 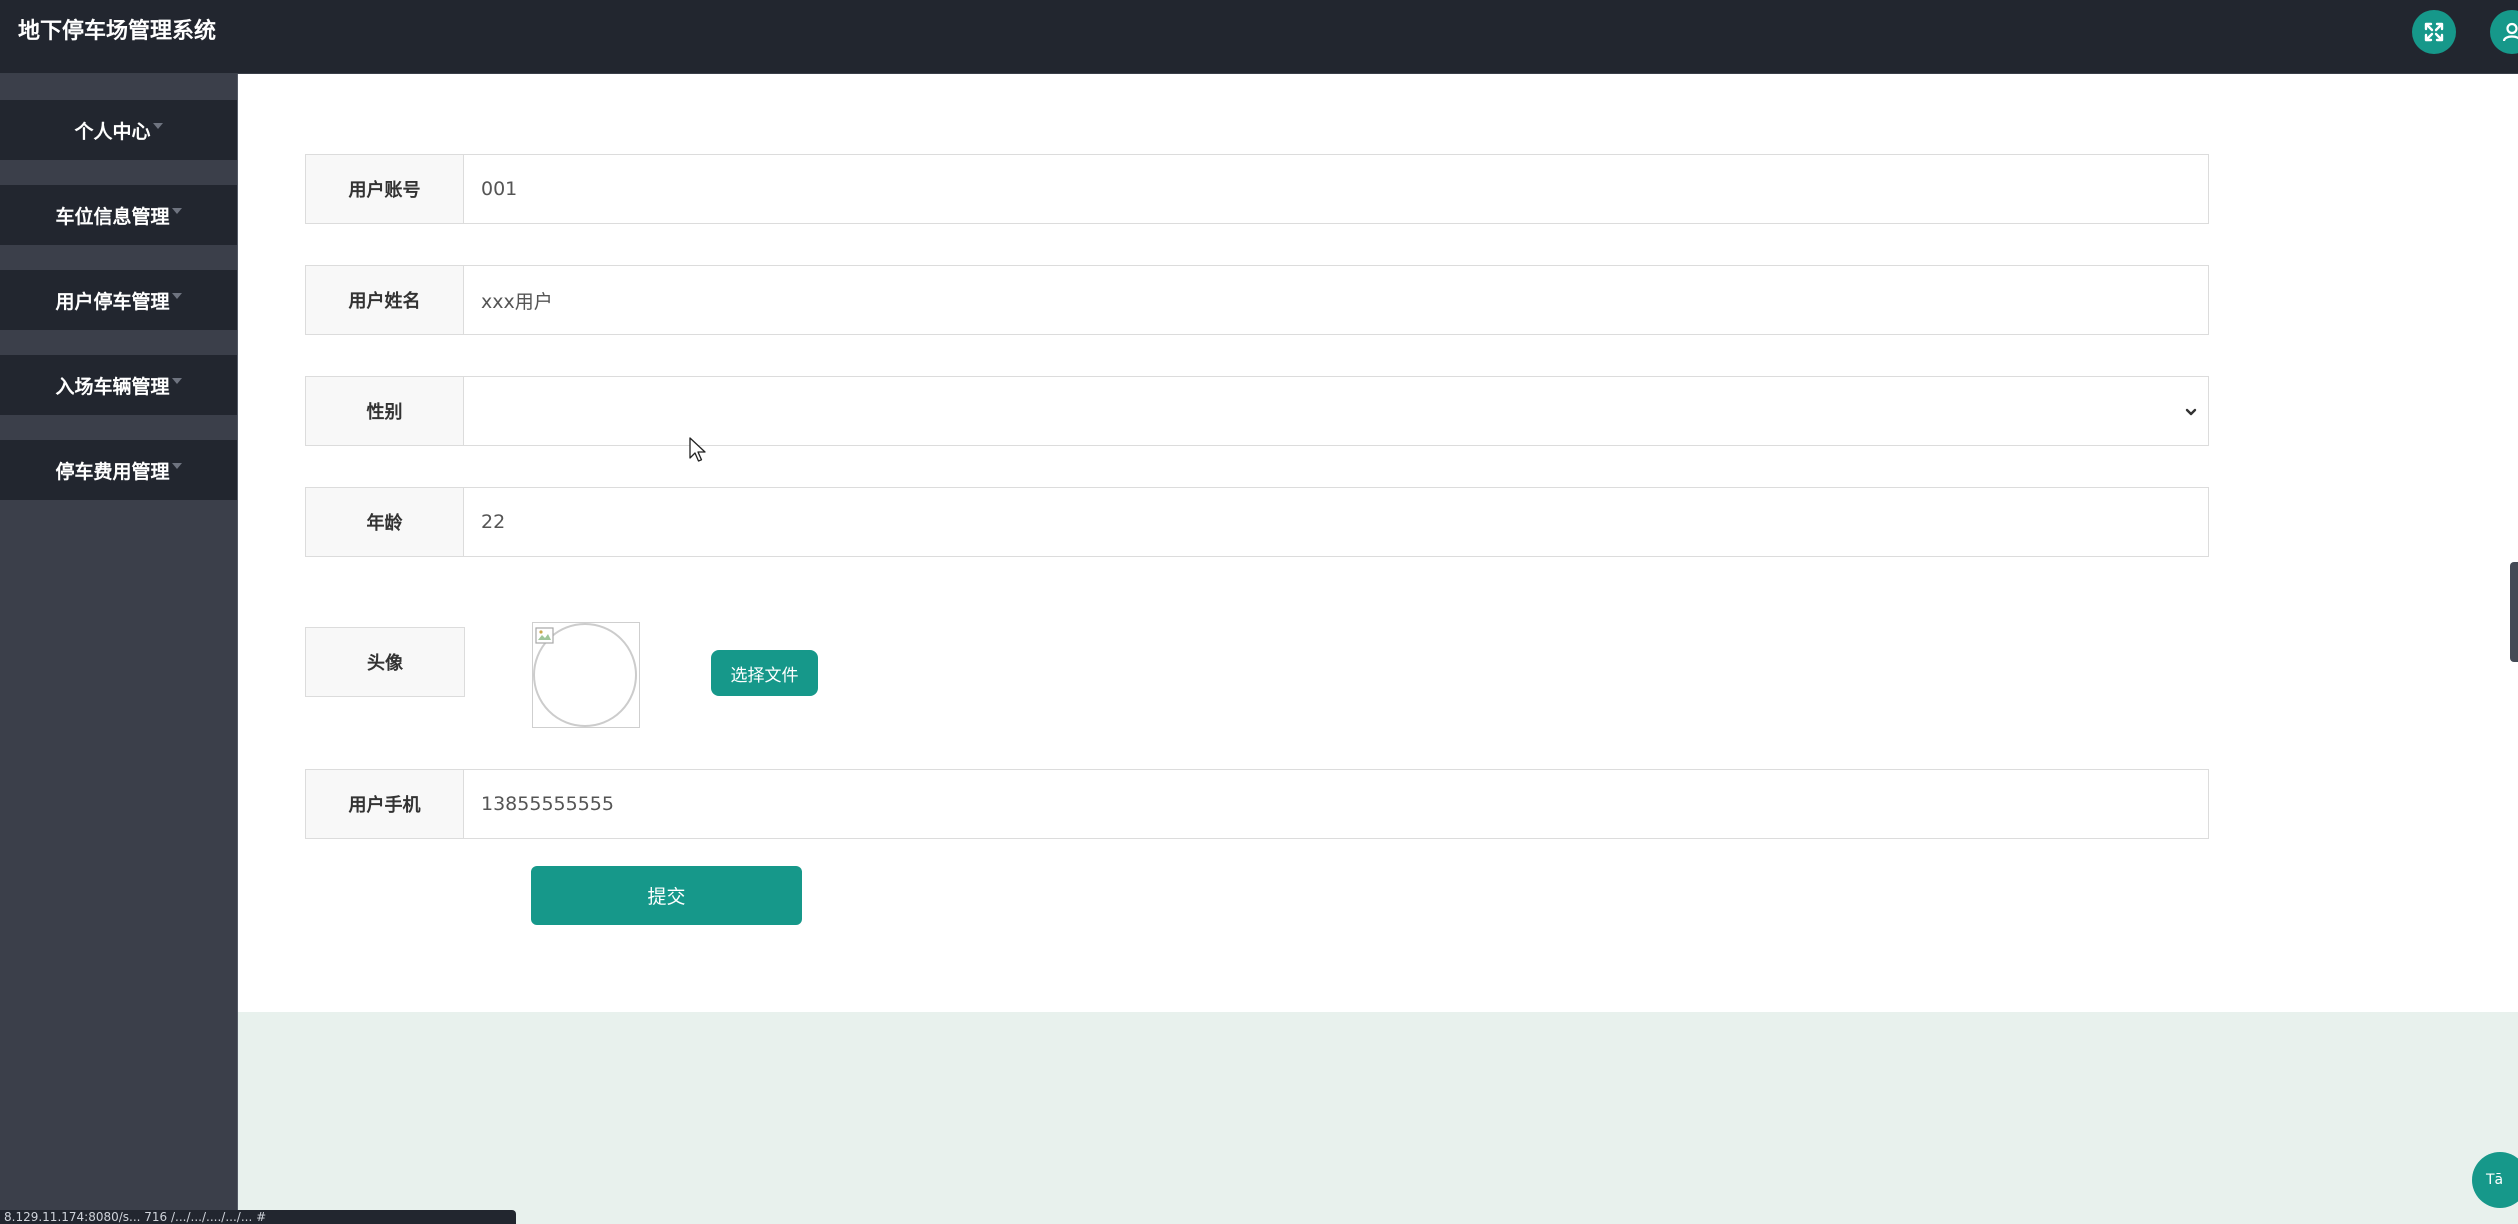 I want to click on sidebar-item-personal-center: 个人中心, so click(x=118, y=130).